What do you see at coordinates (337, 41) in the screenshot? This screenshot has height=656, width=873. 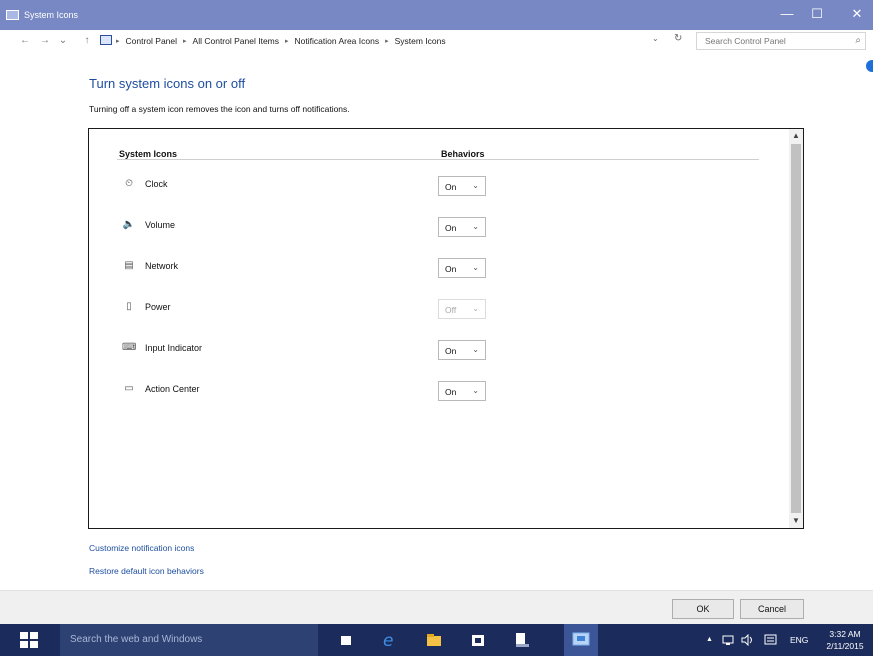 I see `breadcrumb-notification-area-icons: Notification Area Icons` at bounding box center [337, 41].